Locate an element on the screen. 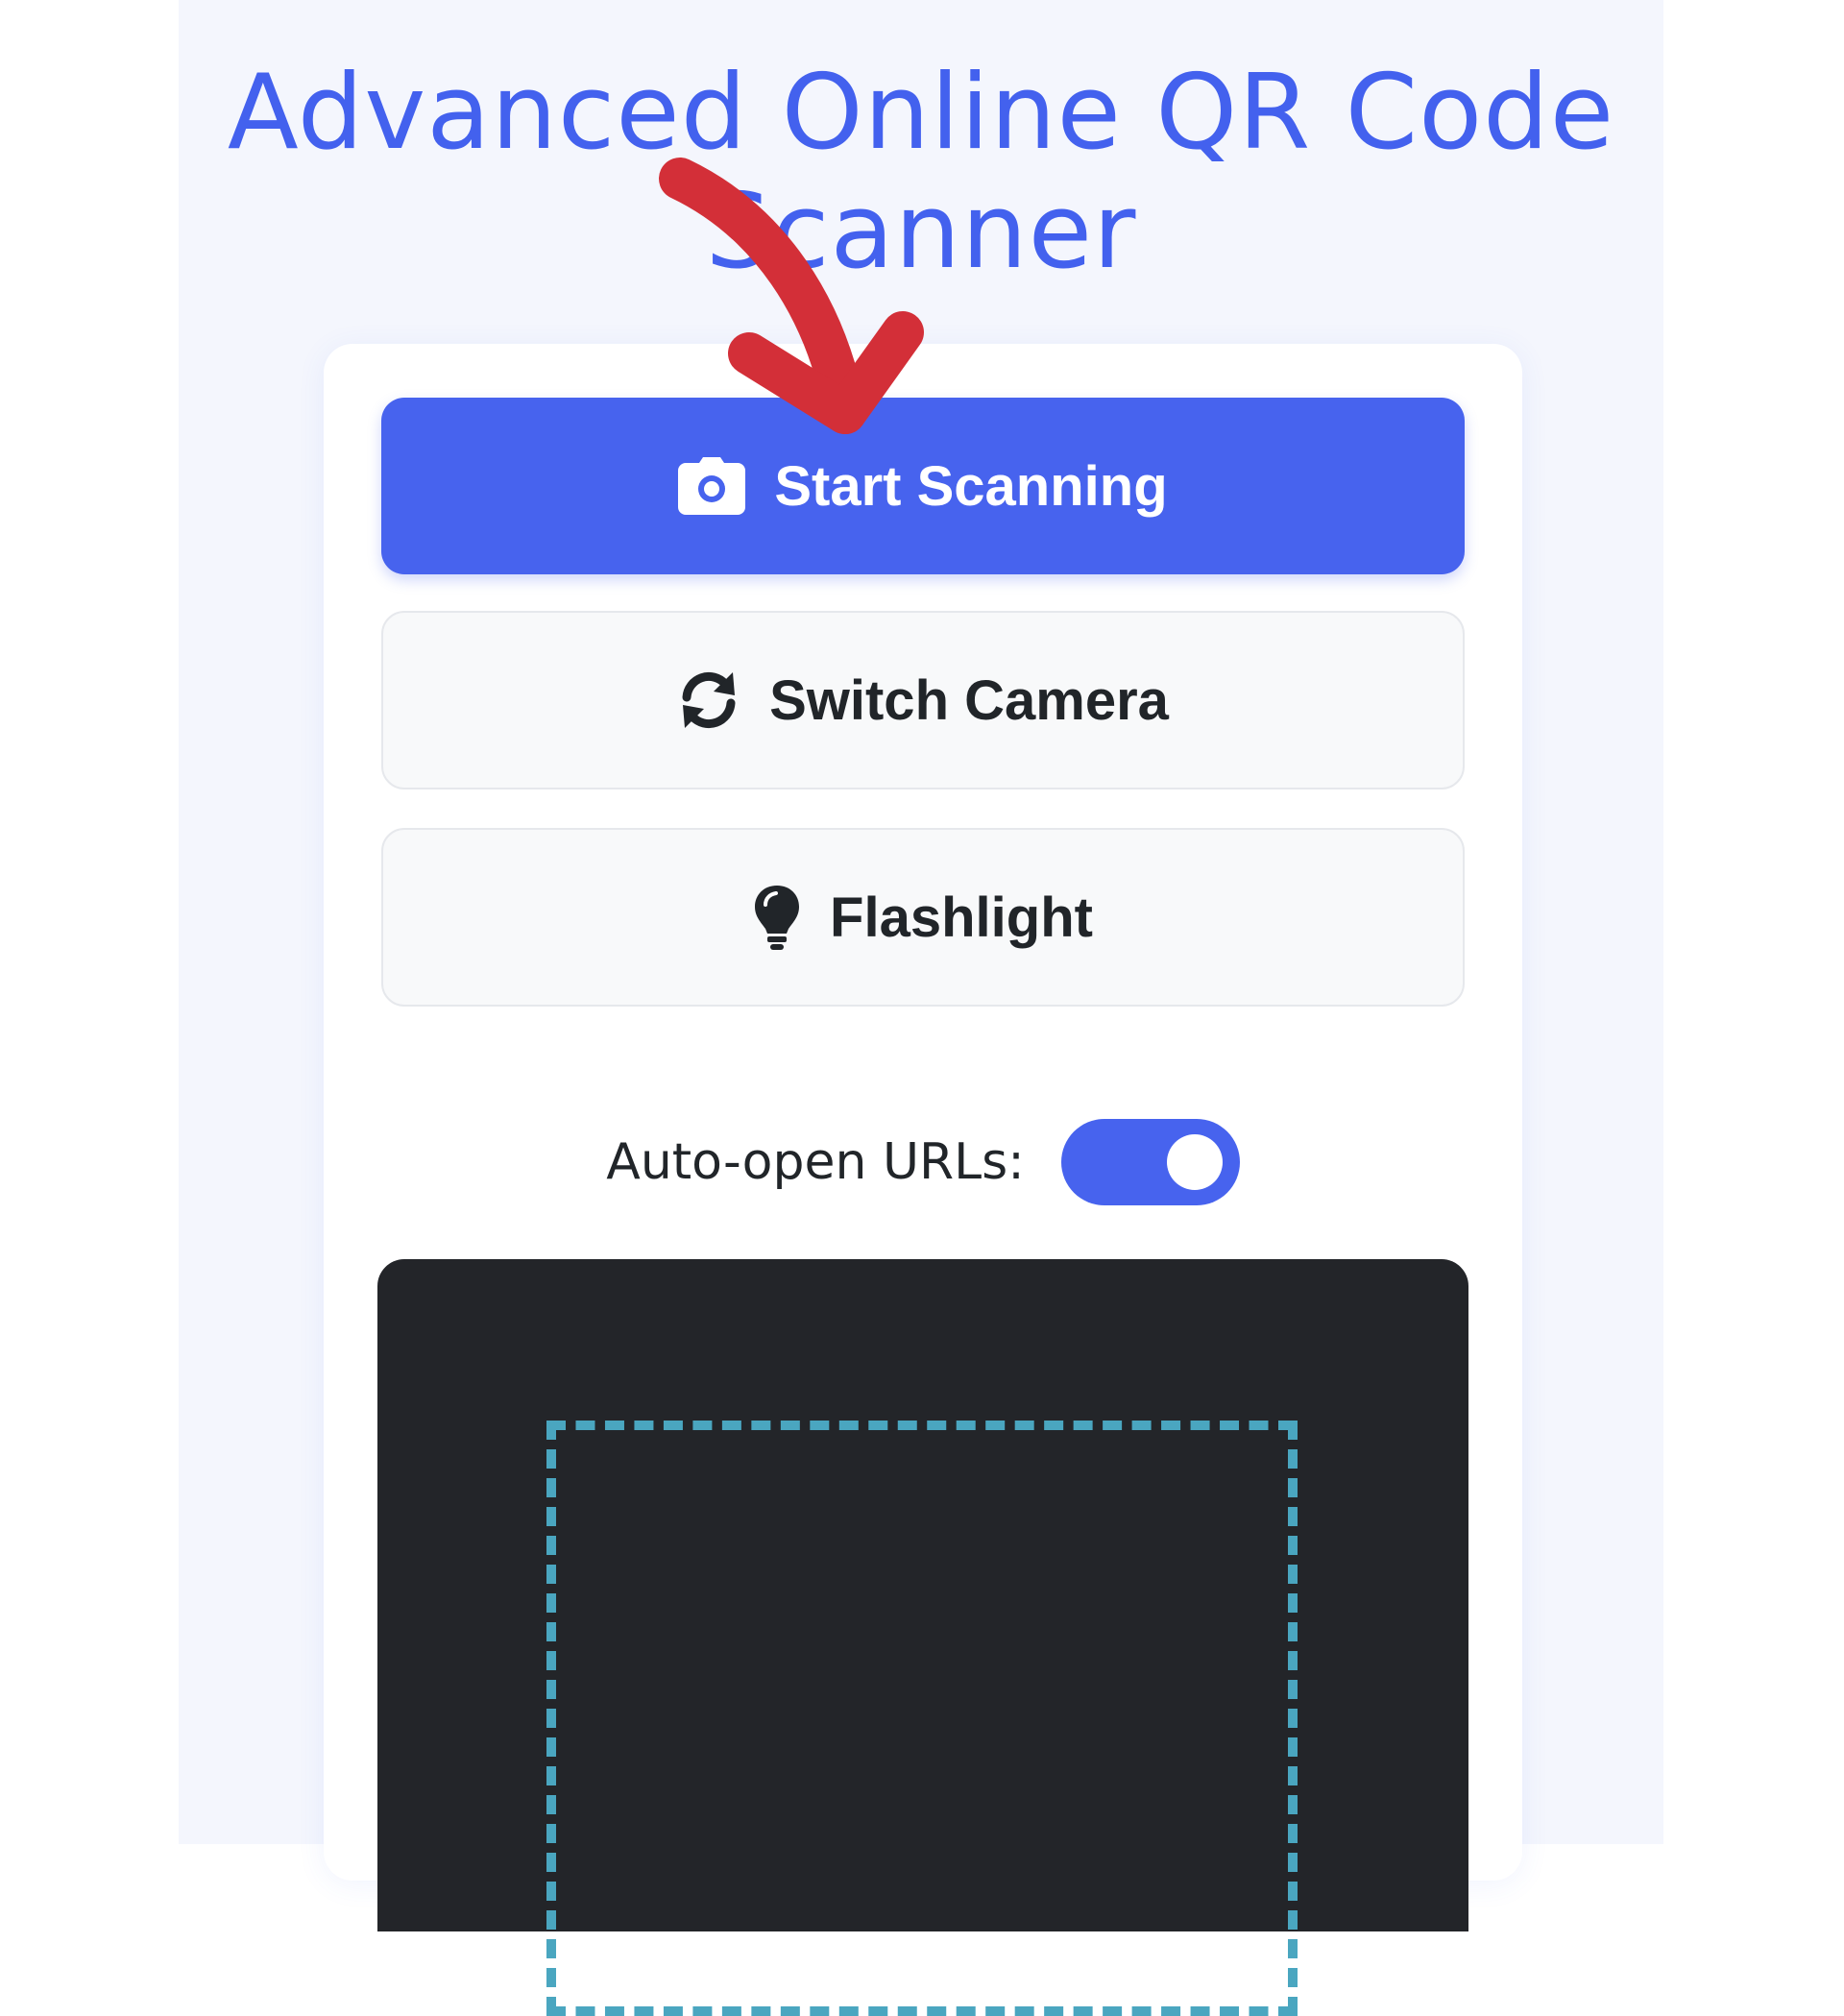 The height and width of the screenshot is (2016, 1844). auto-open-setting: Auto-open URLs: is located at coordinates (923, 1162).